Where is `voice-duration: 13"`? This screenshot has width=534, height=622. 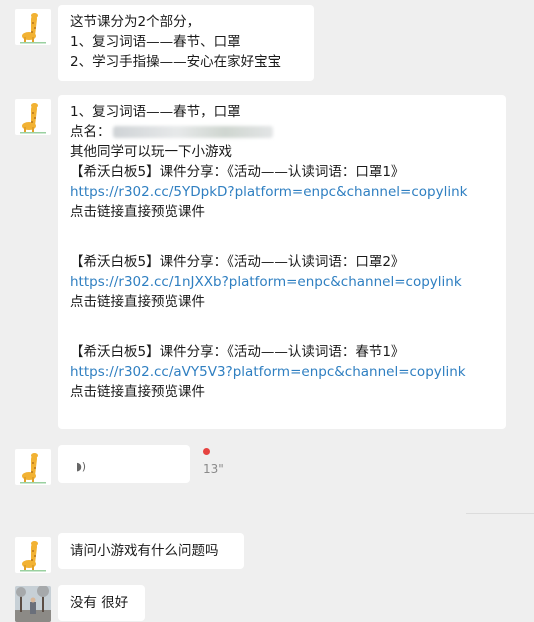 voice-duration: 13" is located at coordinates (213, 469).